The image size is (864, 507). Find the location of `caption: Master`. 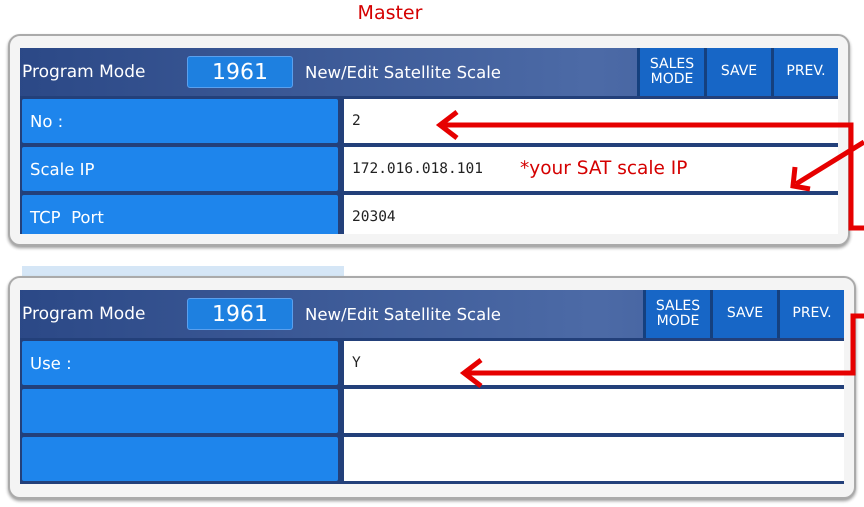

caption: Master is located at coordinates (390, 13).